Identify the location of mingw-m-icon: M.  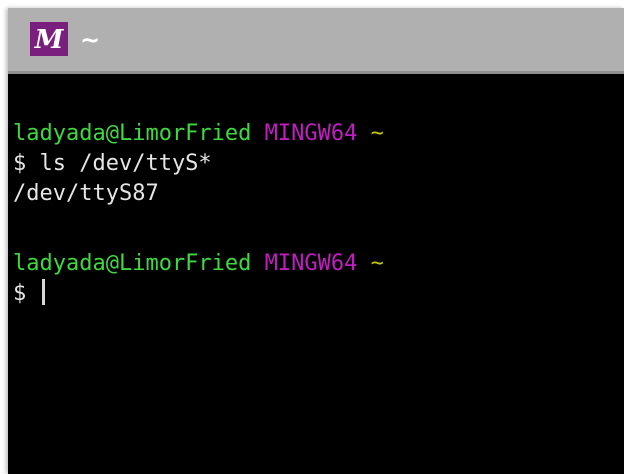
(49, 39).